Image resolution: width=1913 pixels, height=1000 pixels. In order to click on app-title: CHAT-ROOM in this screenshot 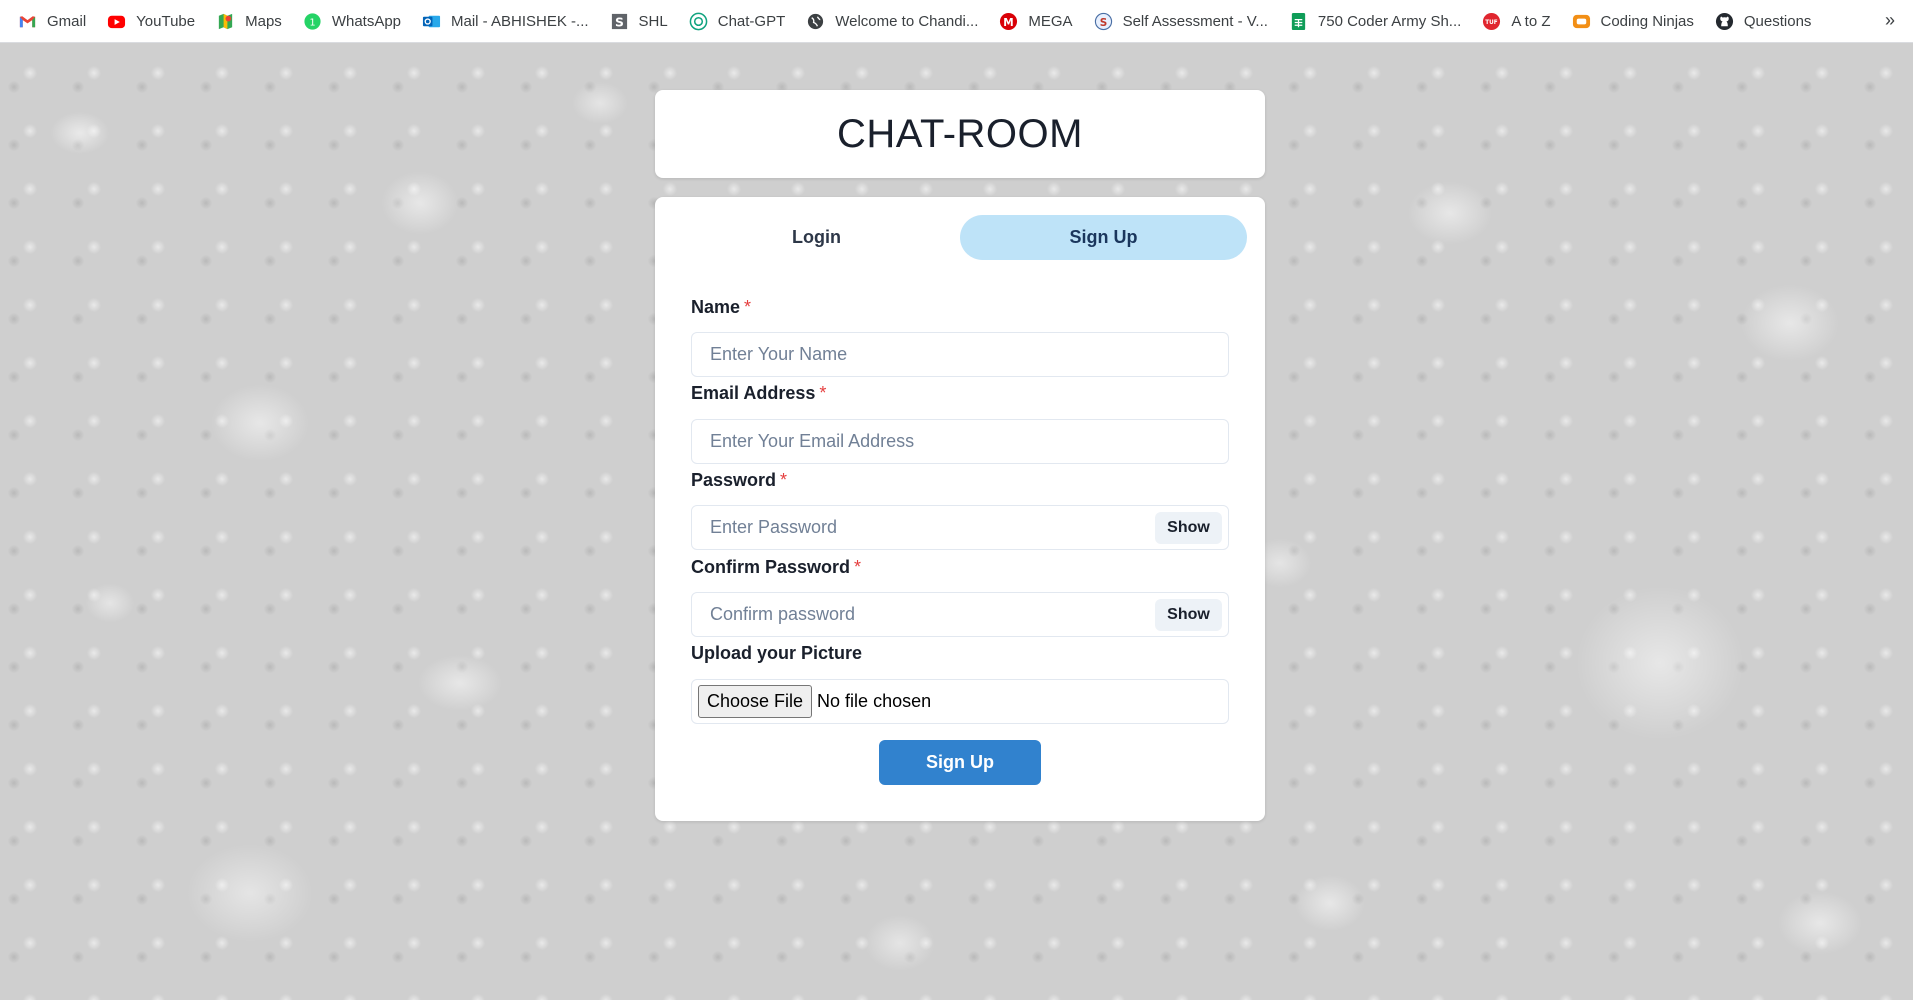, I will do `click(960, 133)`.